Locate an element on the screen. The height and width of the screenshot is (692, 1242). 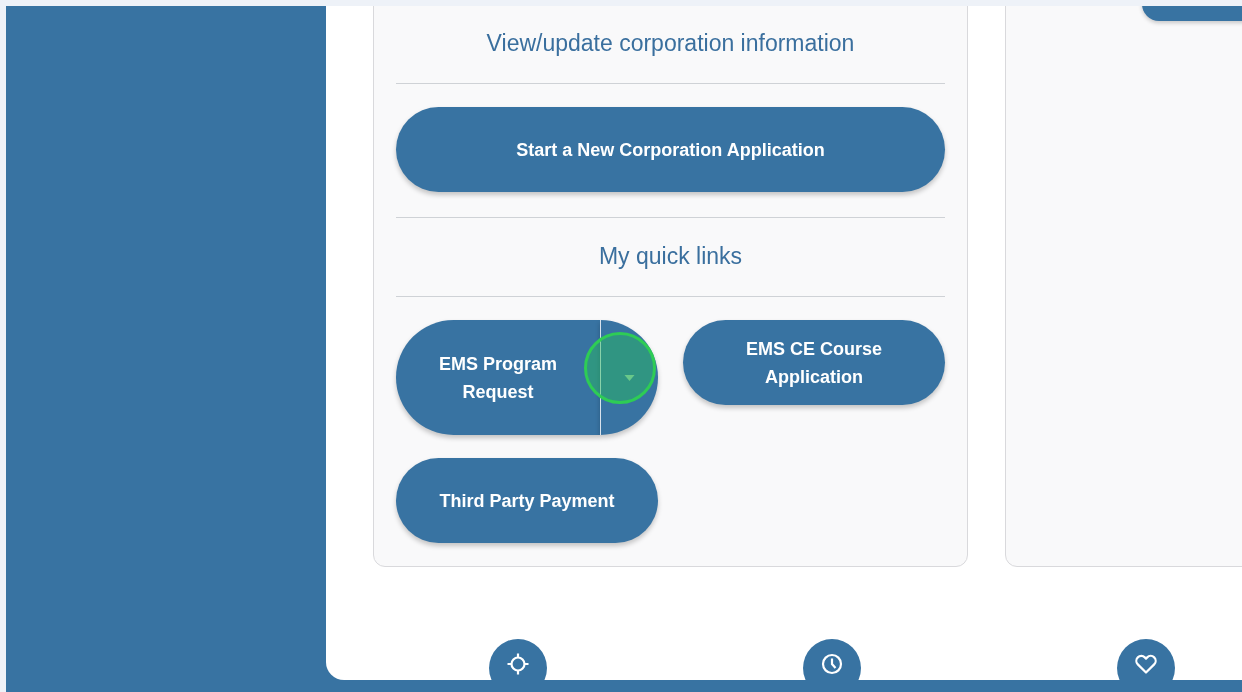
quick-link-button: Third Party Payment is located at coordinates (527, 500).